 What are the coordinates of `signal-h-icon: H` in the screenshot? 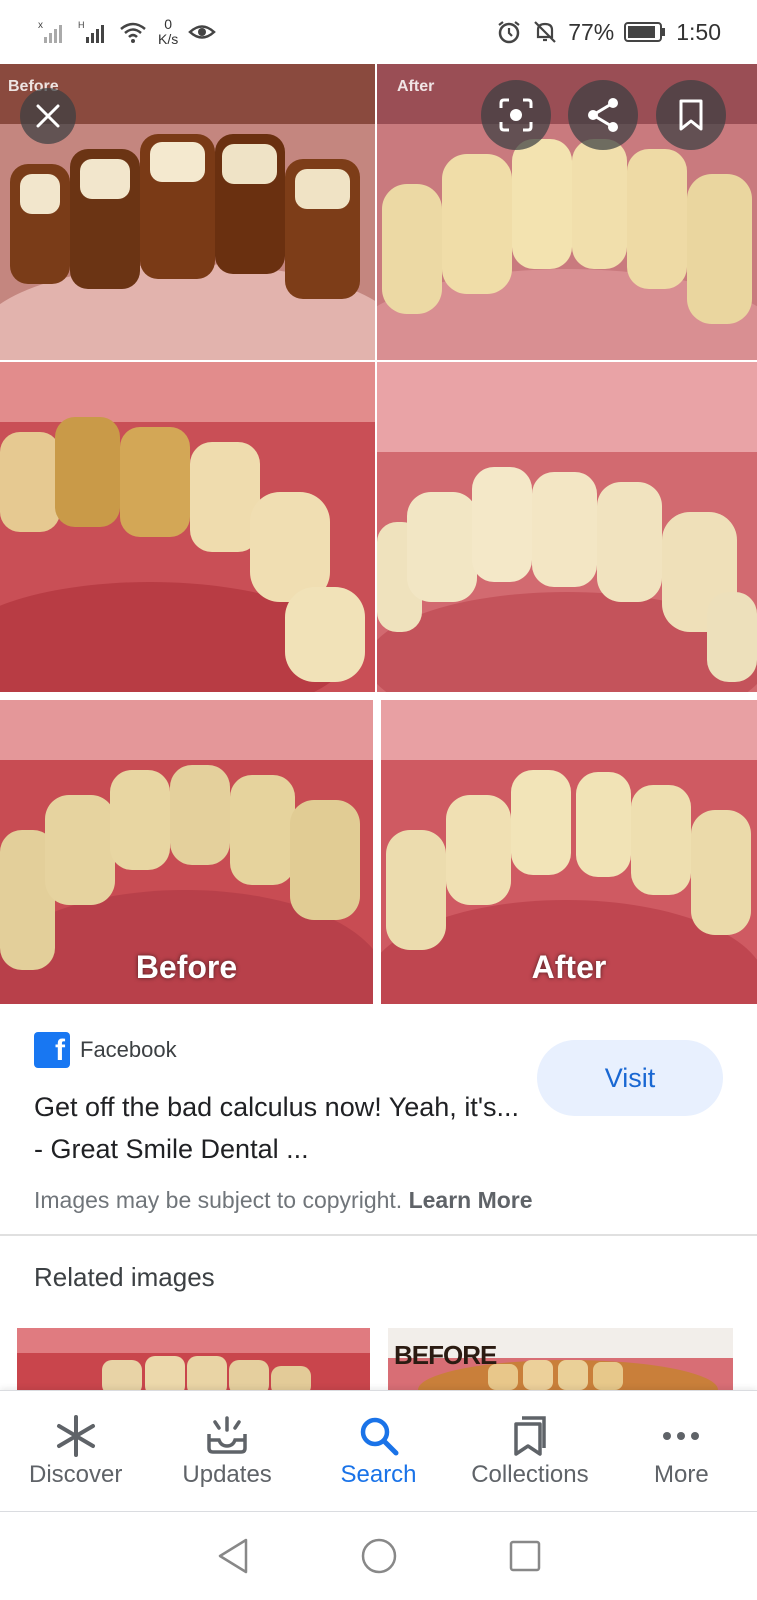 It's located at (93, 32).